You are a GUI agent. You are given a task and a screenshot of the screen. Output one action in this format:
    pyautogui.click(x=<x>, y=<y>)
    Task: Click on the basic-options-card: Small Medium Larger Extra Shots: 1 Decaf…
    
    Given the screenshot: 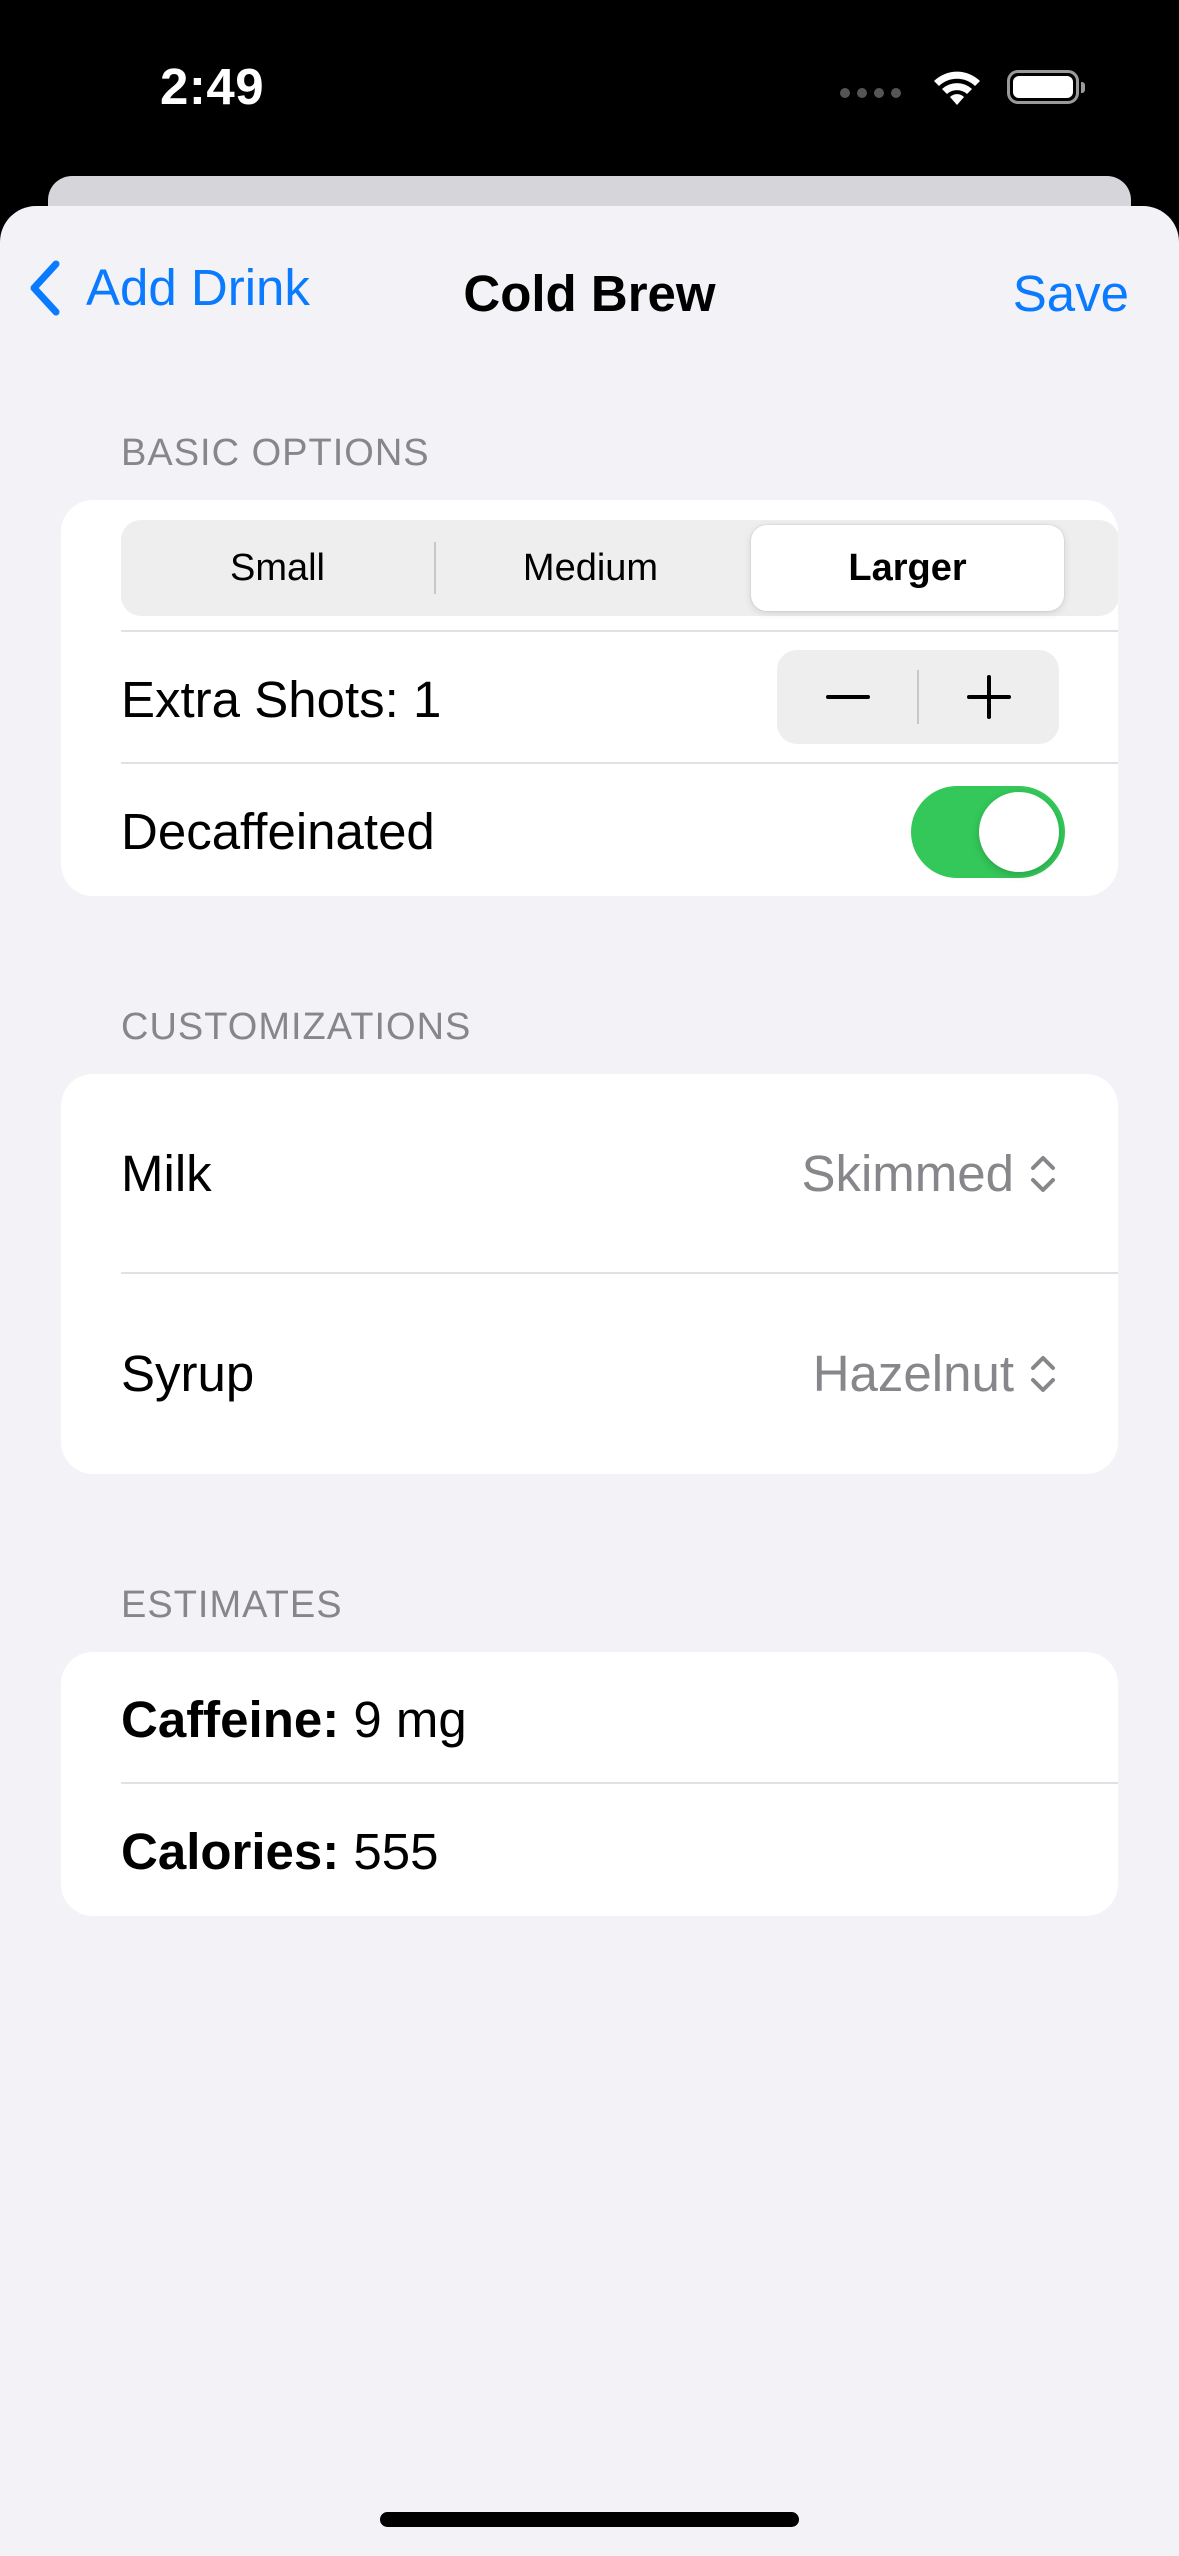 What is the action you would take?
    pyautogui.click(x=589, y=698)
    